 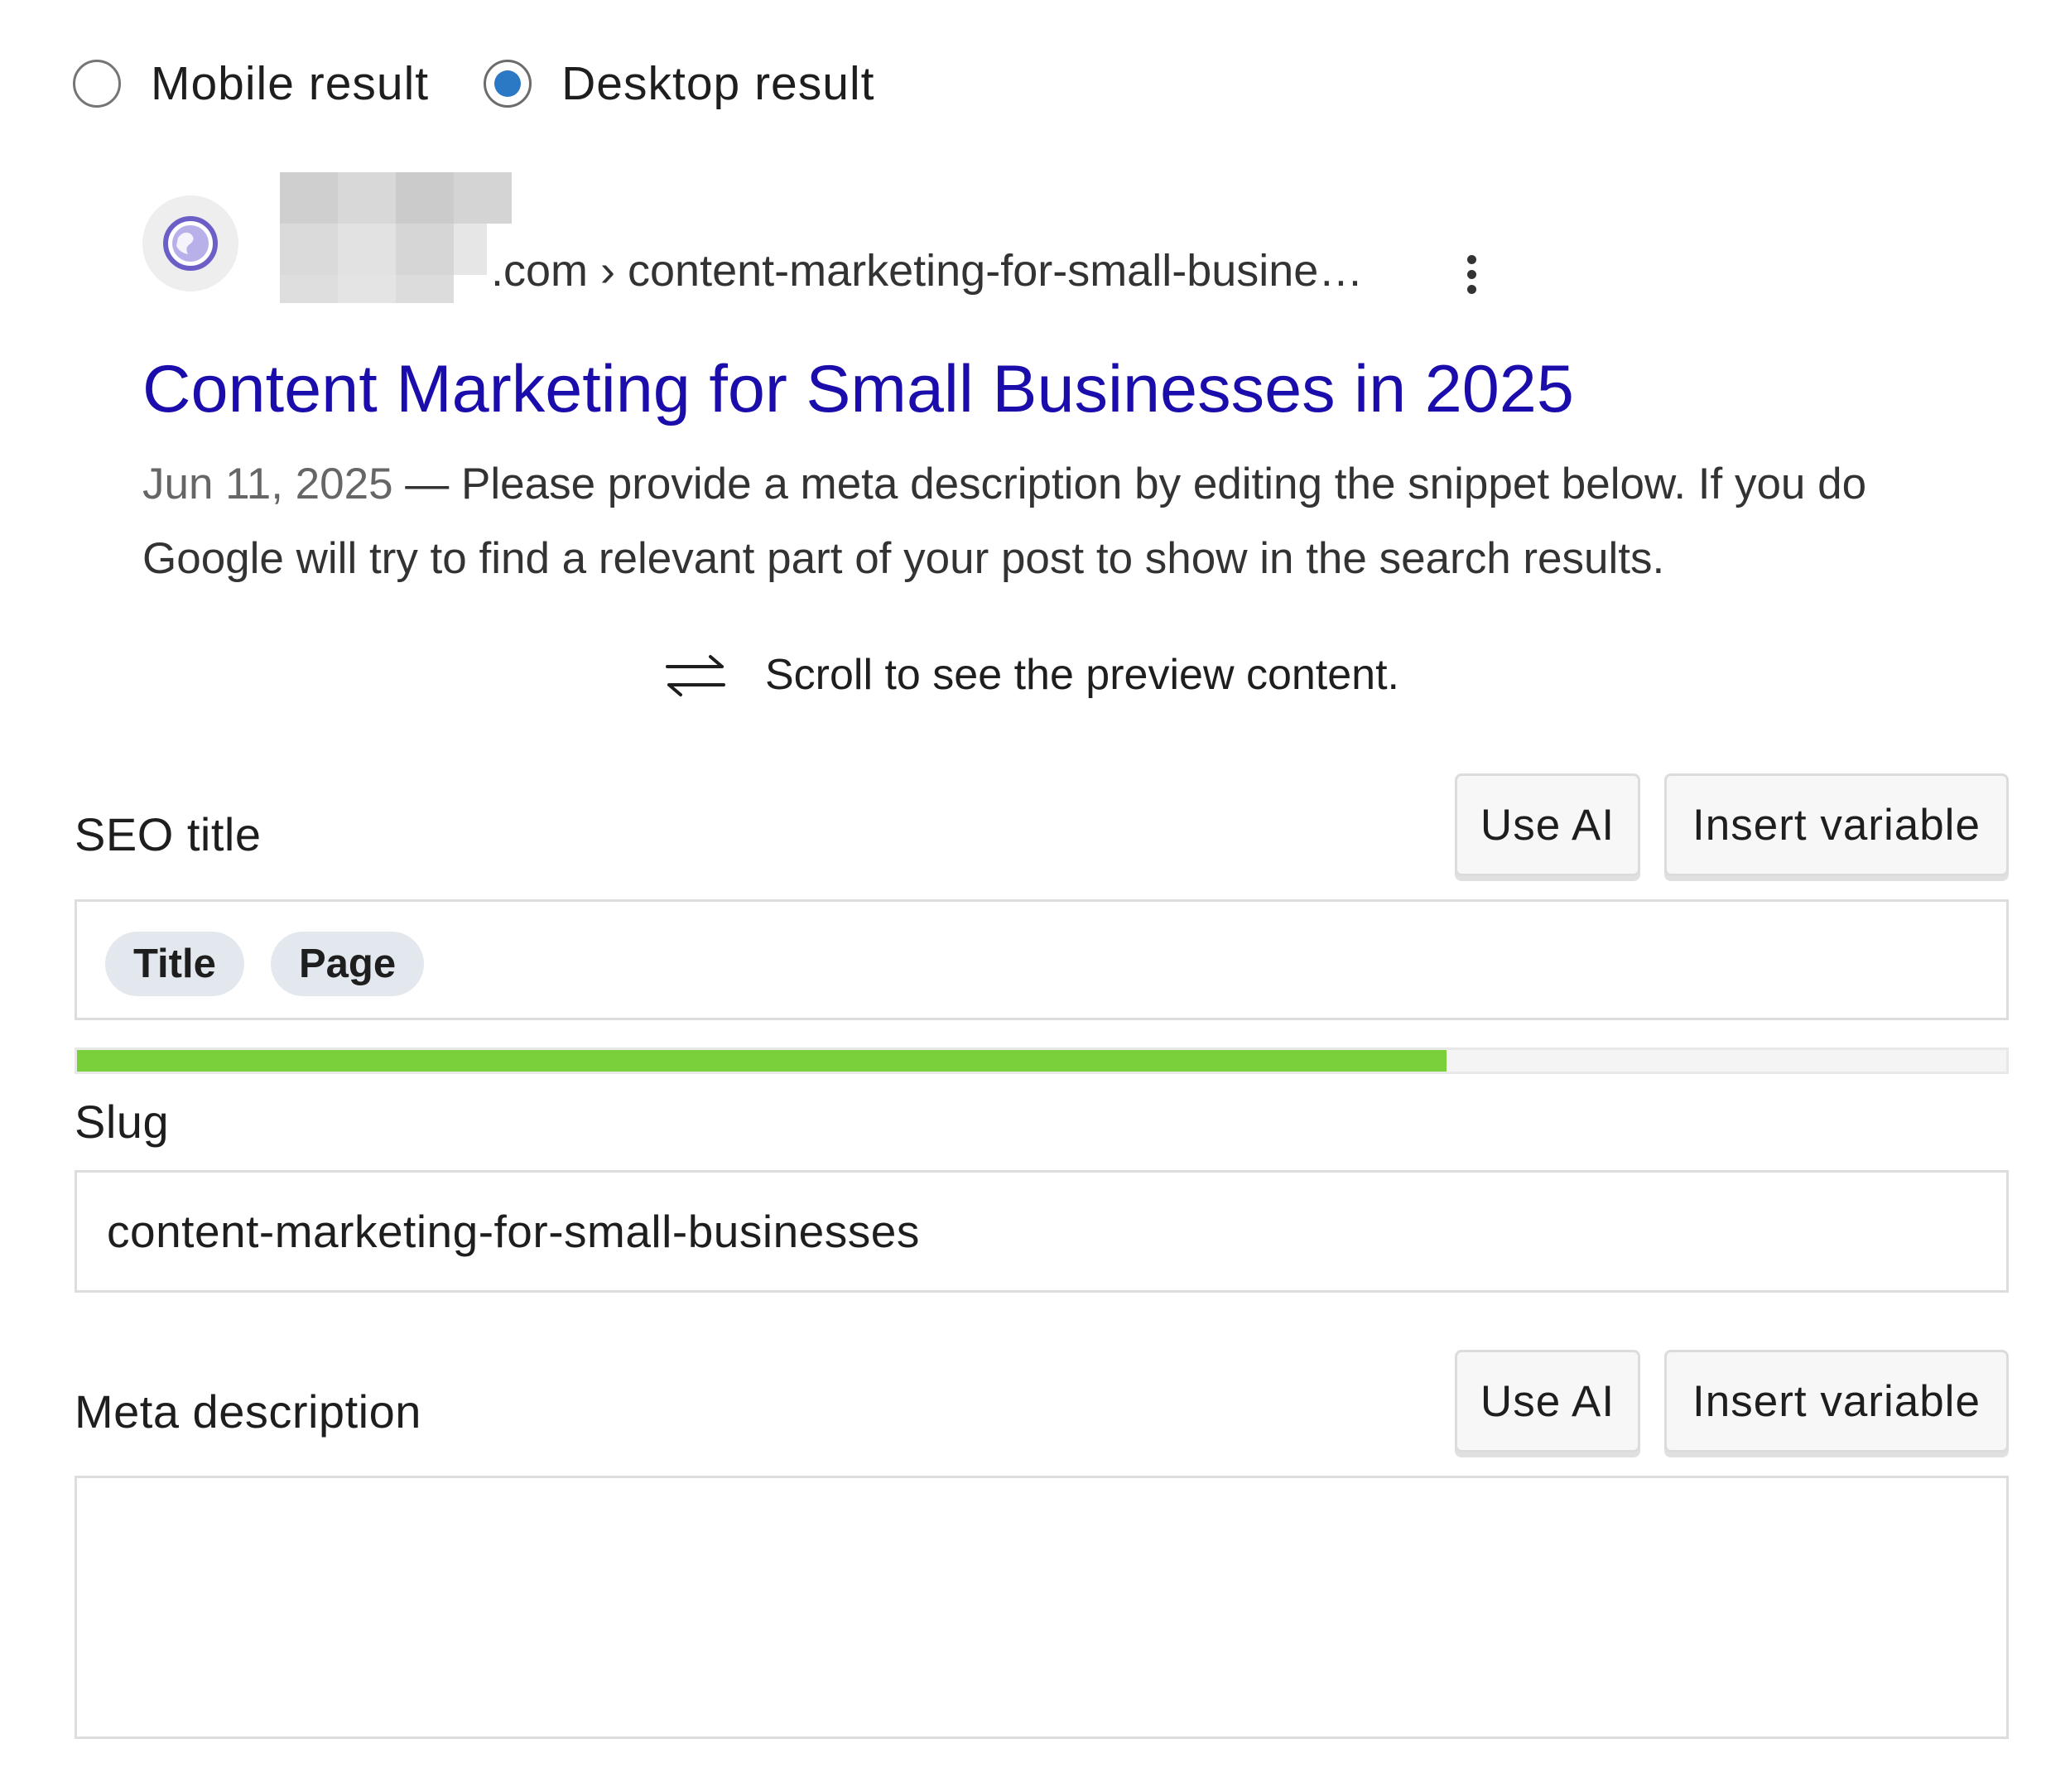 What do you see at coordinates (695, 676) in the screenshot?
I see `swap-arrows-icon` at bounding box center [695, 676].